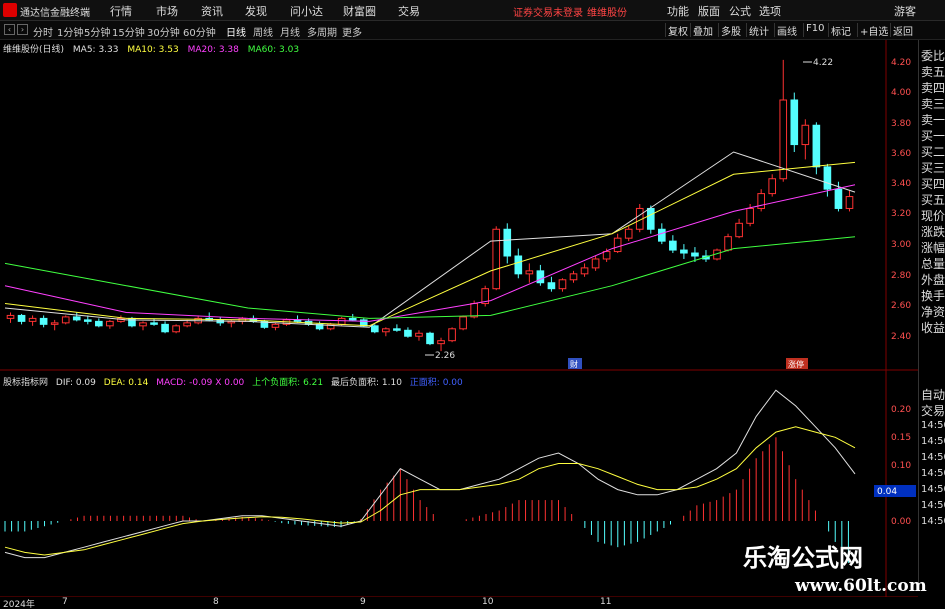  What do you see at coordinates (933, 263) in the screenshot?
I see `side-volume: 总量` at bounding box center [933, 263].